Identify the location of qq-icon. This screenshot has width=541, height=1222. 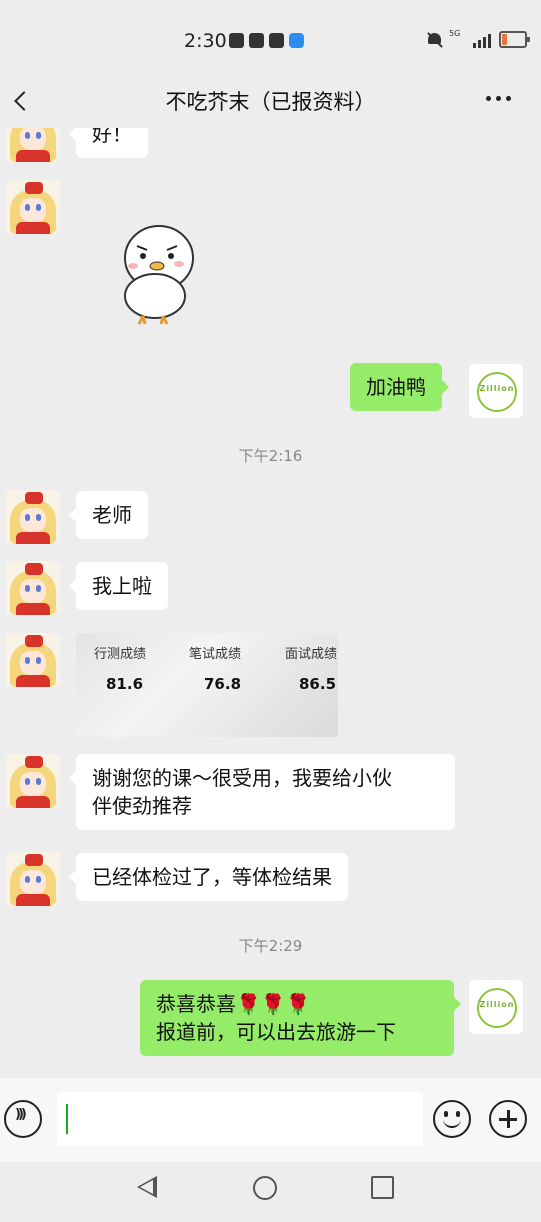
(256, 40).